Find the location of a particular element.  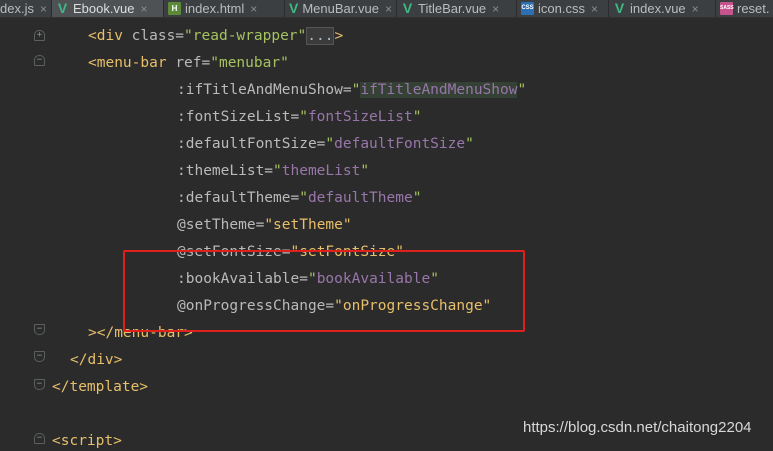

code-line: </template> is located at coordinates (100, 387).